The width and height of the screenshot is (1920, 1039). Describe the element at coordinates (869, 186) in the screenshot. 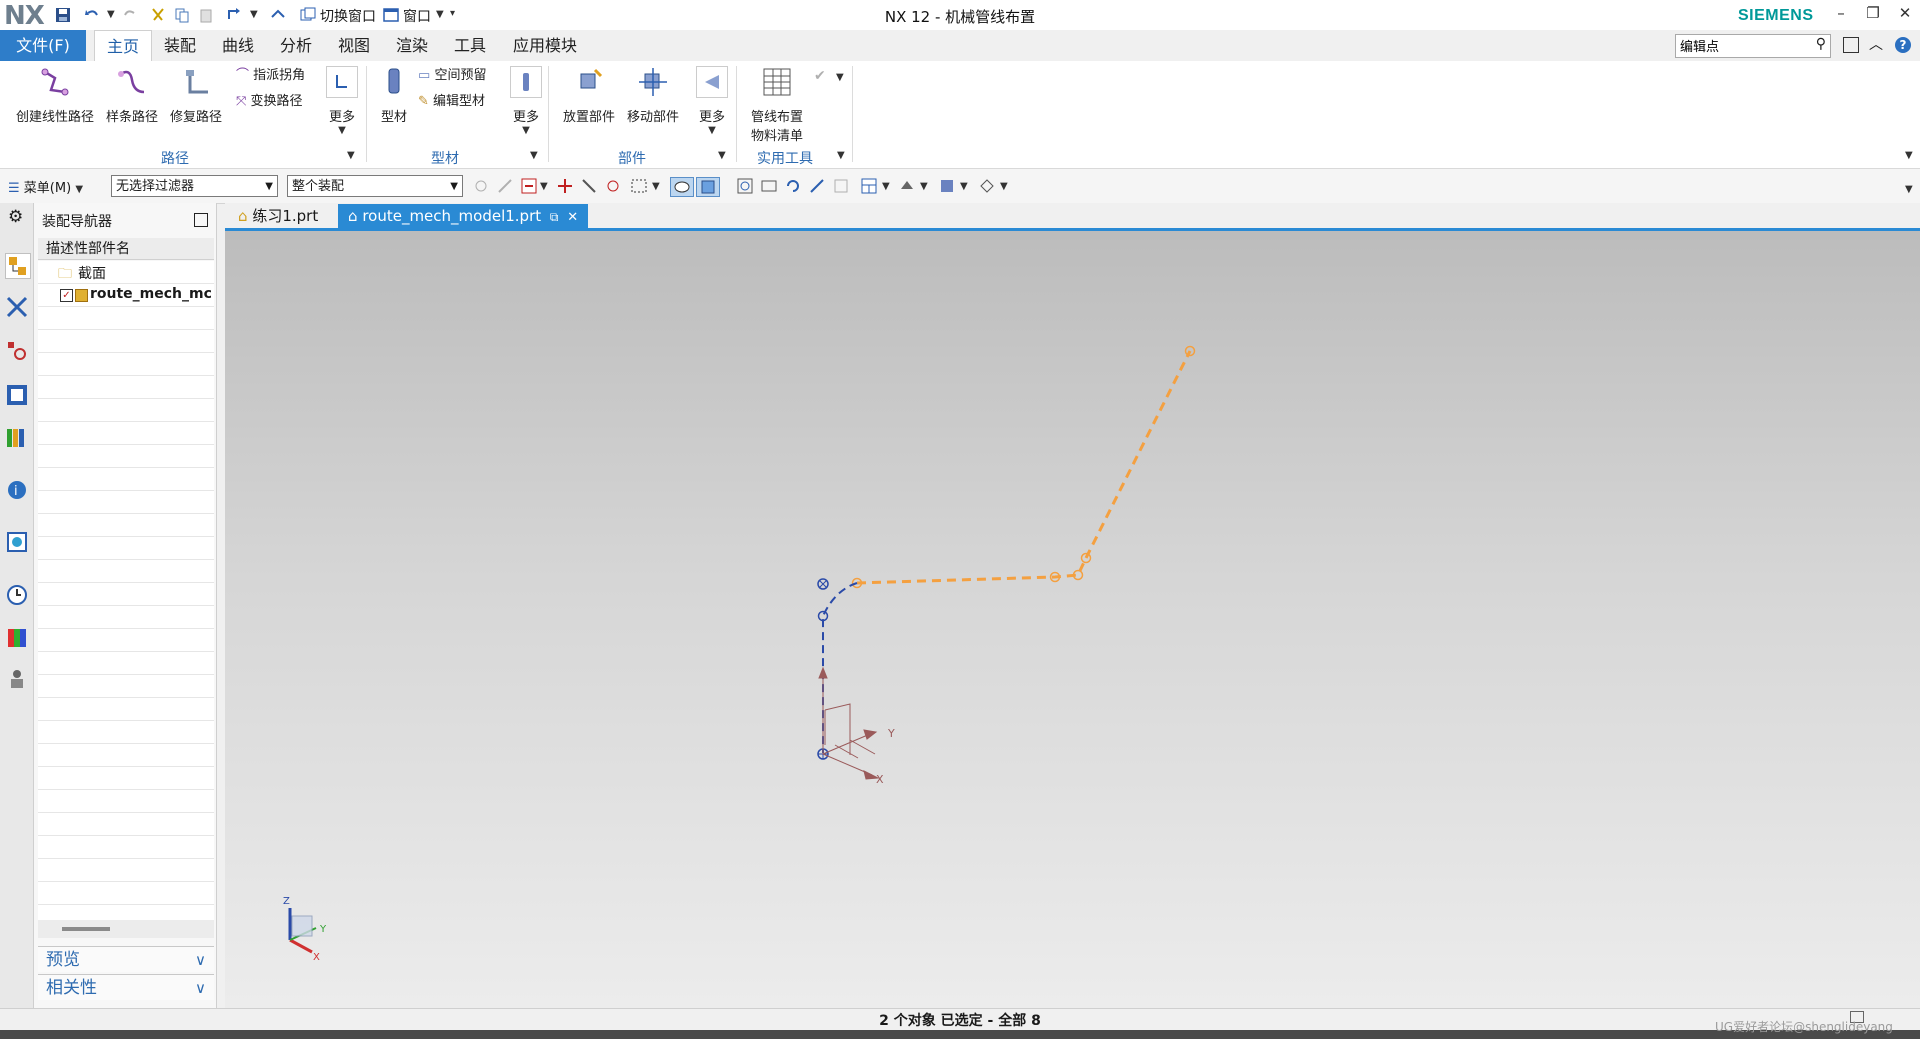

I see `layout-icon` at that location.